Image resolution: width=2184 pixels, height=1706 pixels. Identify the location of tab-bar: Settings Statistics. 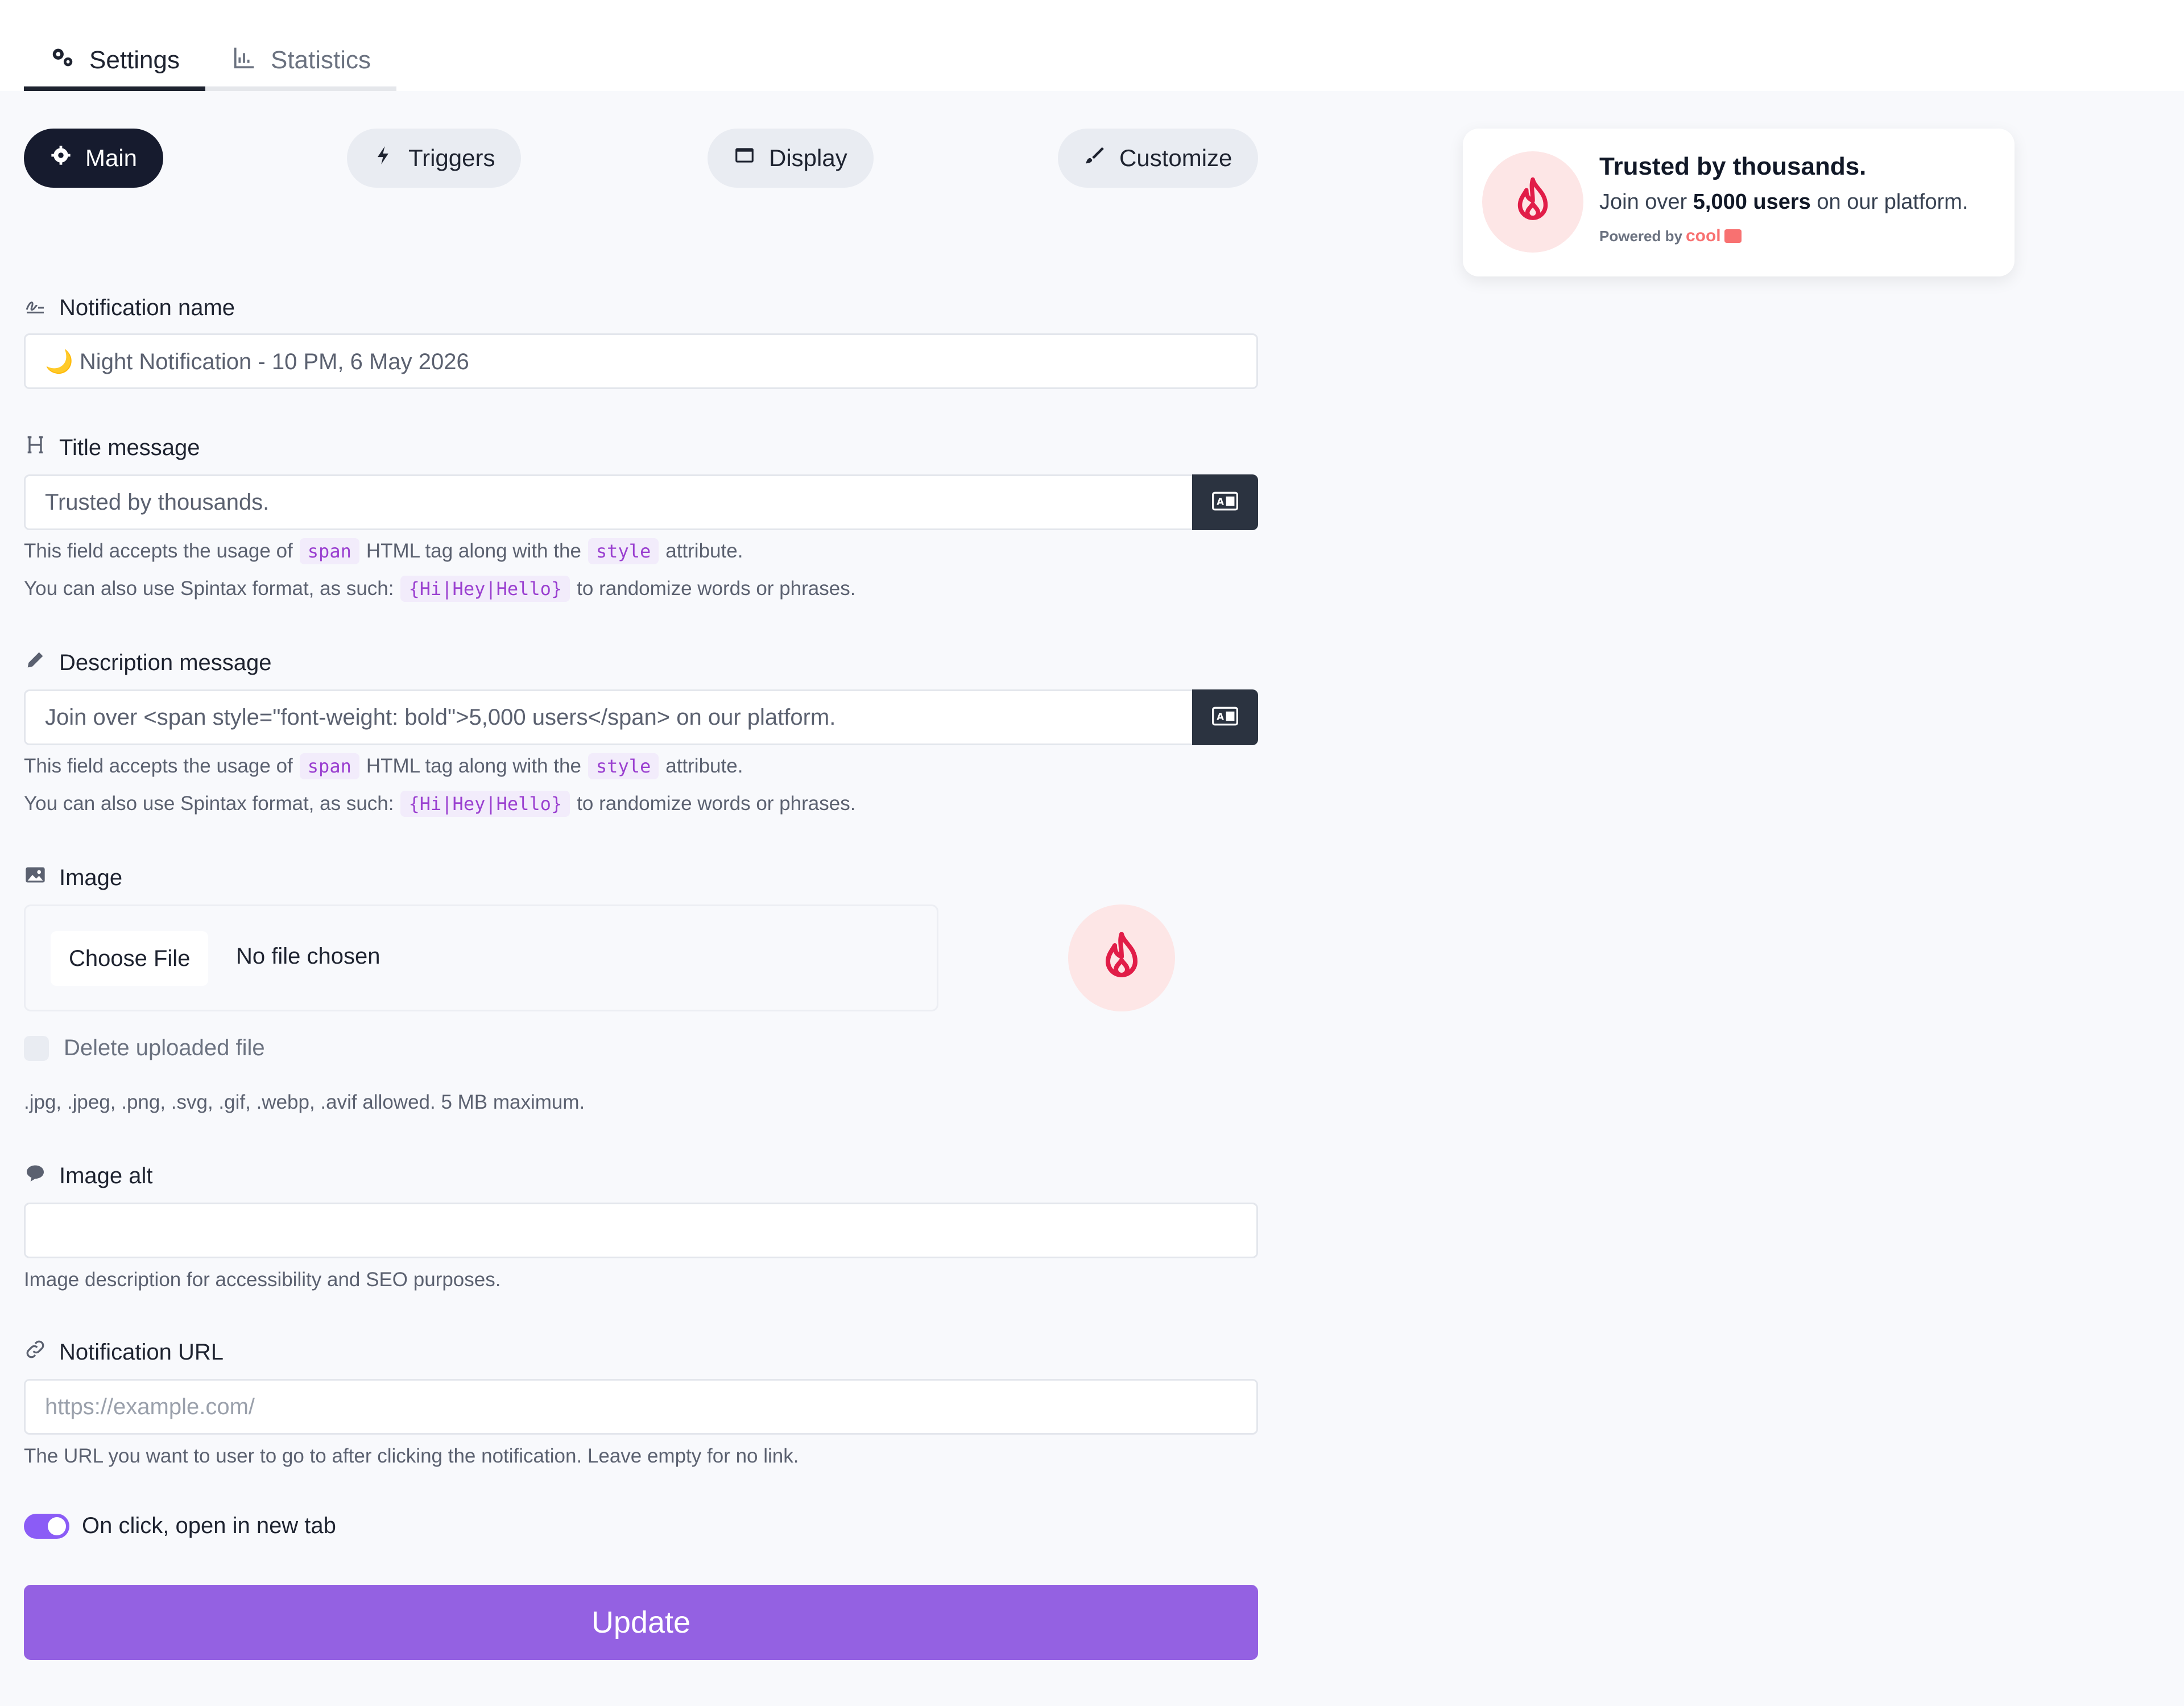
(210, 62).